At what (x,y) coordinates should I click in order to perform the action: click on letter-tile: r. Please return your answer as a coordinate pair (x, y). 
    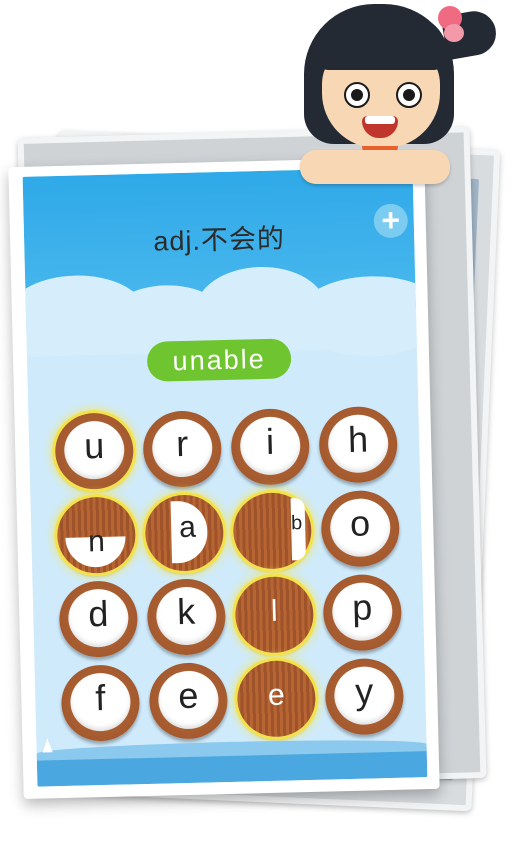
    Looking at the image, I should click on (182, 449).